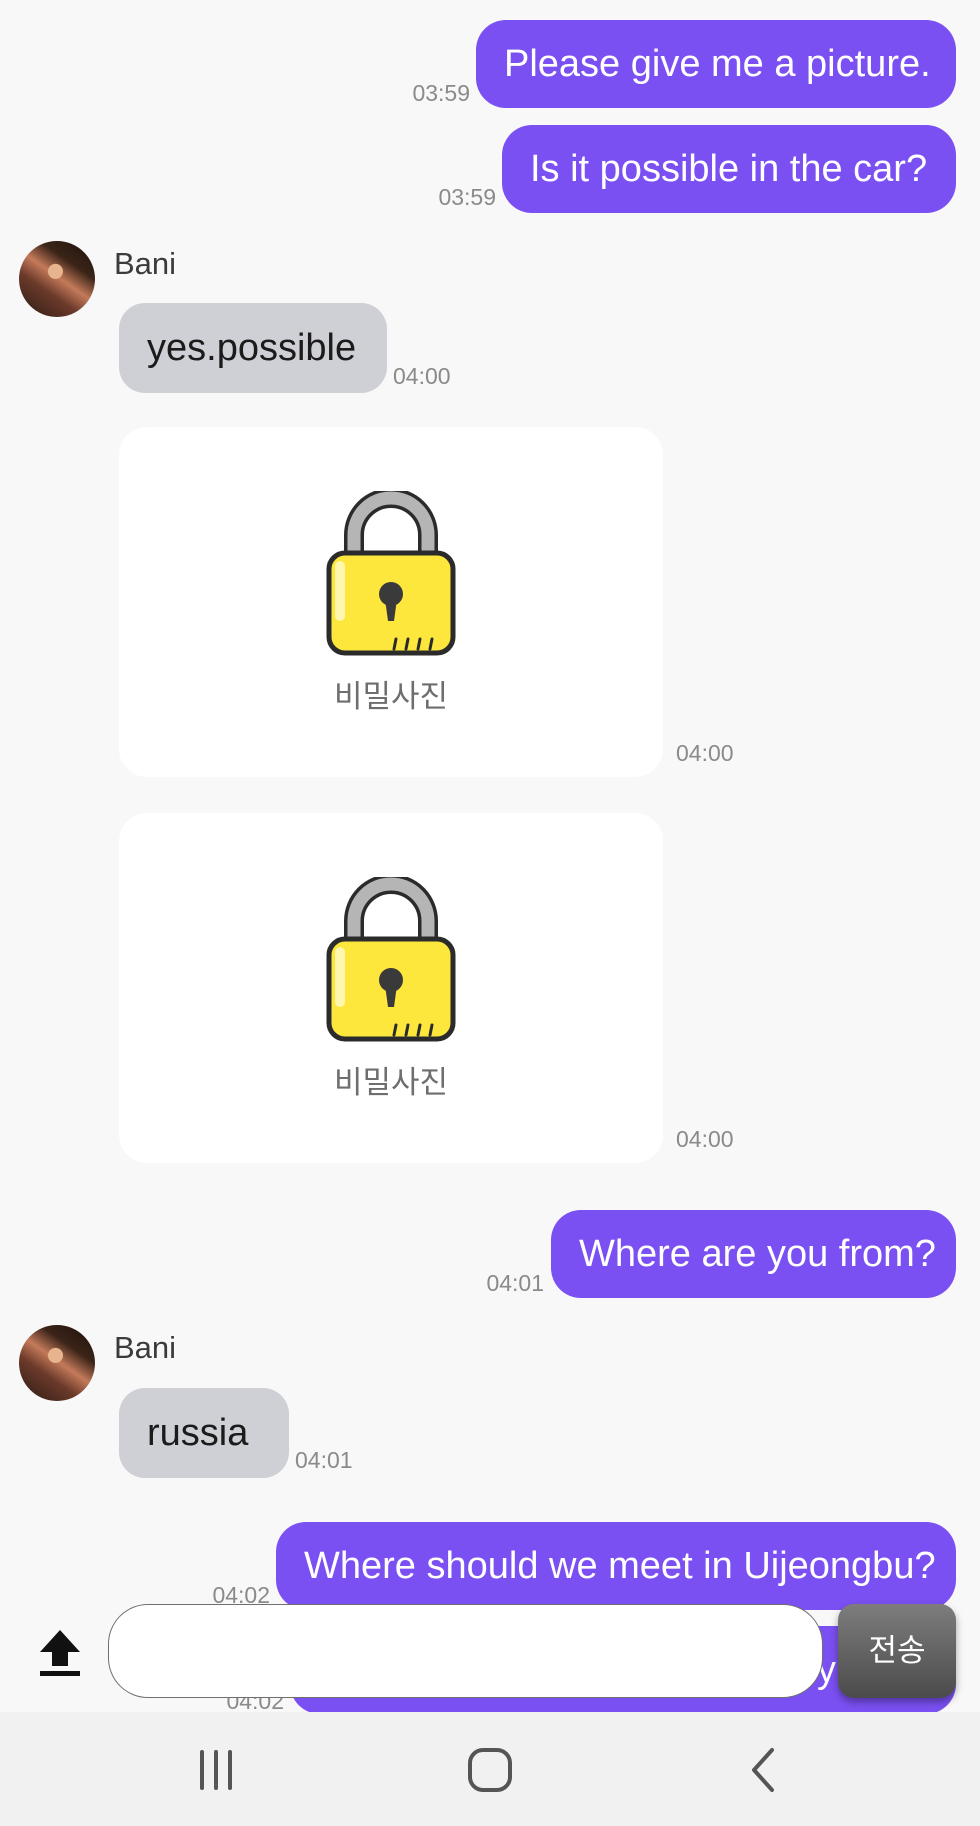  I want to click on home-icon, so click(490, 1770).